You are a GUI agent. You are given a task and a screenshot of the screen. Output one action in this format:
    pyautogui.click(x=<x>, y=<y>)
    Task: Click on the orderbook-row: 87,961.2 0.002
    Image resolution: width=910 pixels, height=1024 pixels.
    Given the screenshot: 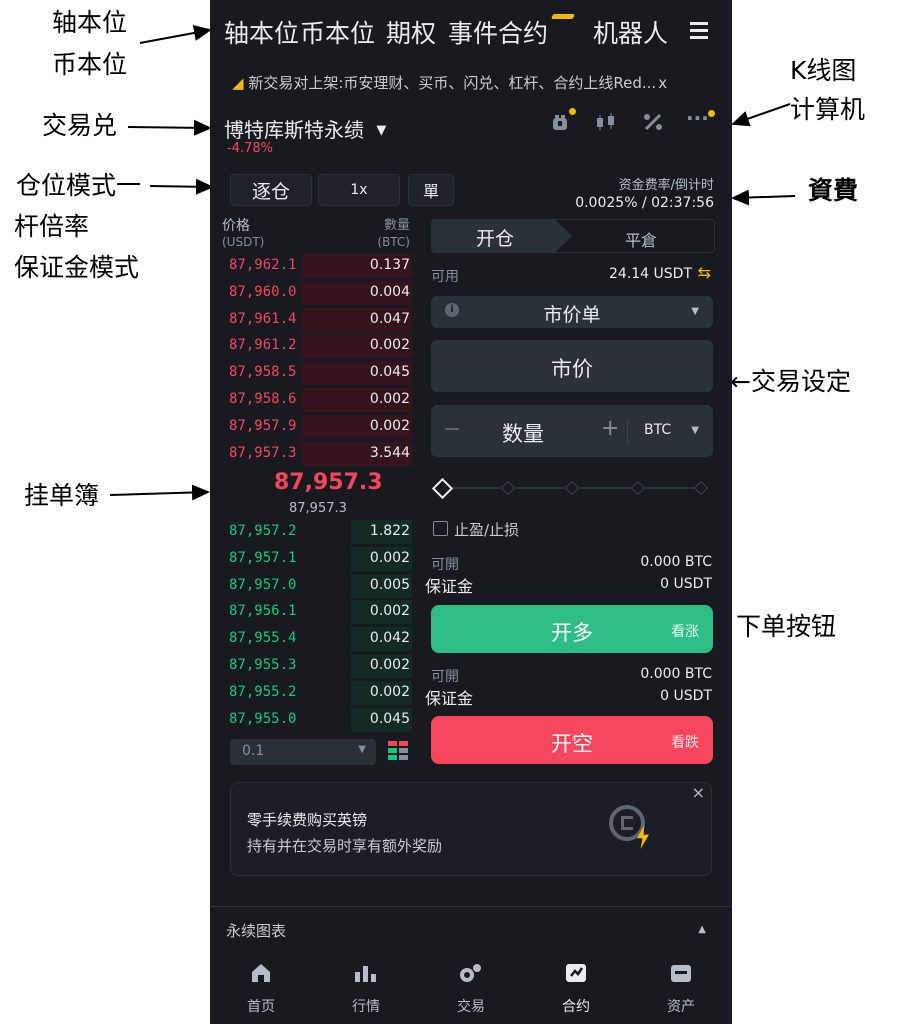 What is the action you would take?
    pyautogui.click(x=311, y=346)
    